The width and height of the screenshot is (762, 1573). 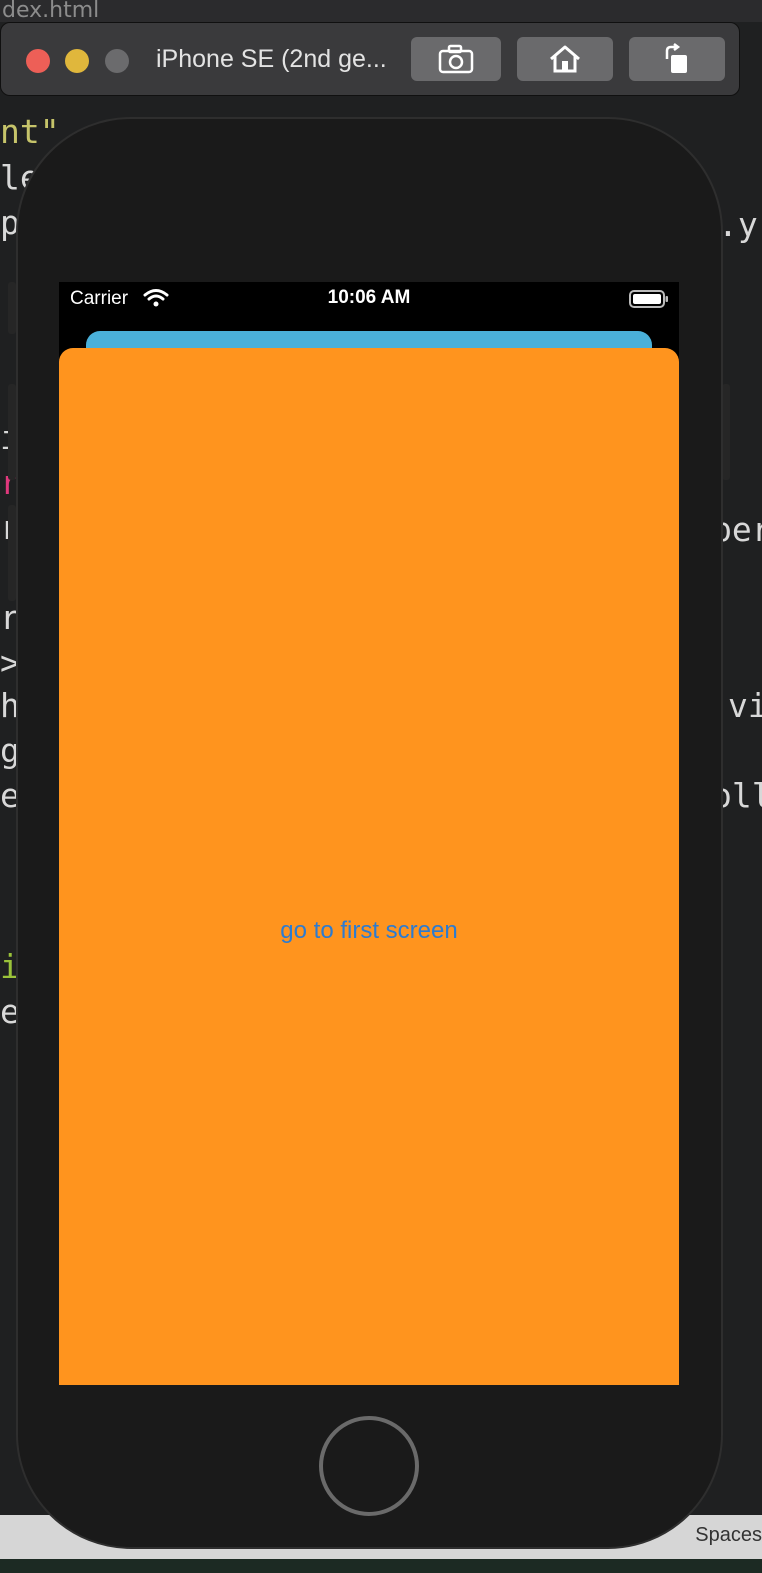 What do you see at coordinates (12, 308) in the screenshot?
I see `mute-switch` at bounding box center [12, 308].